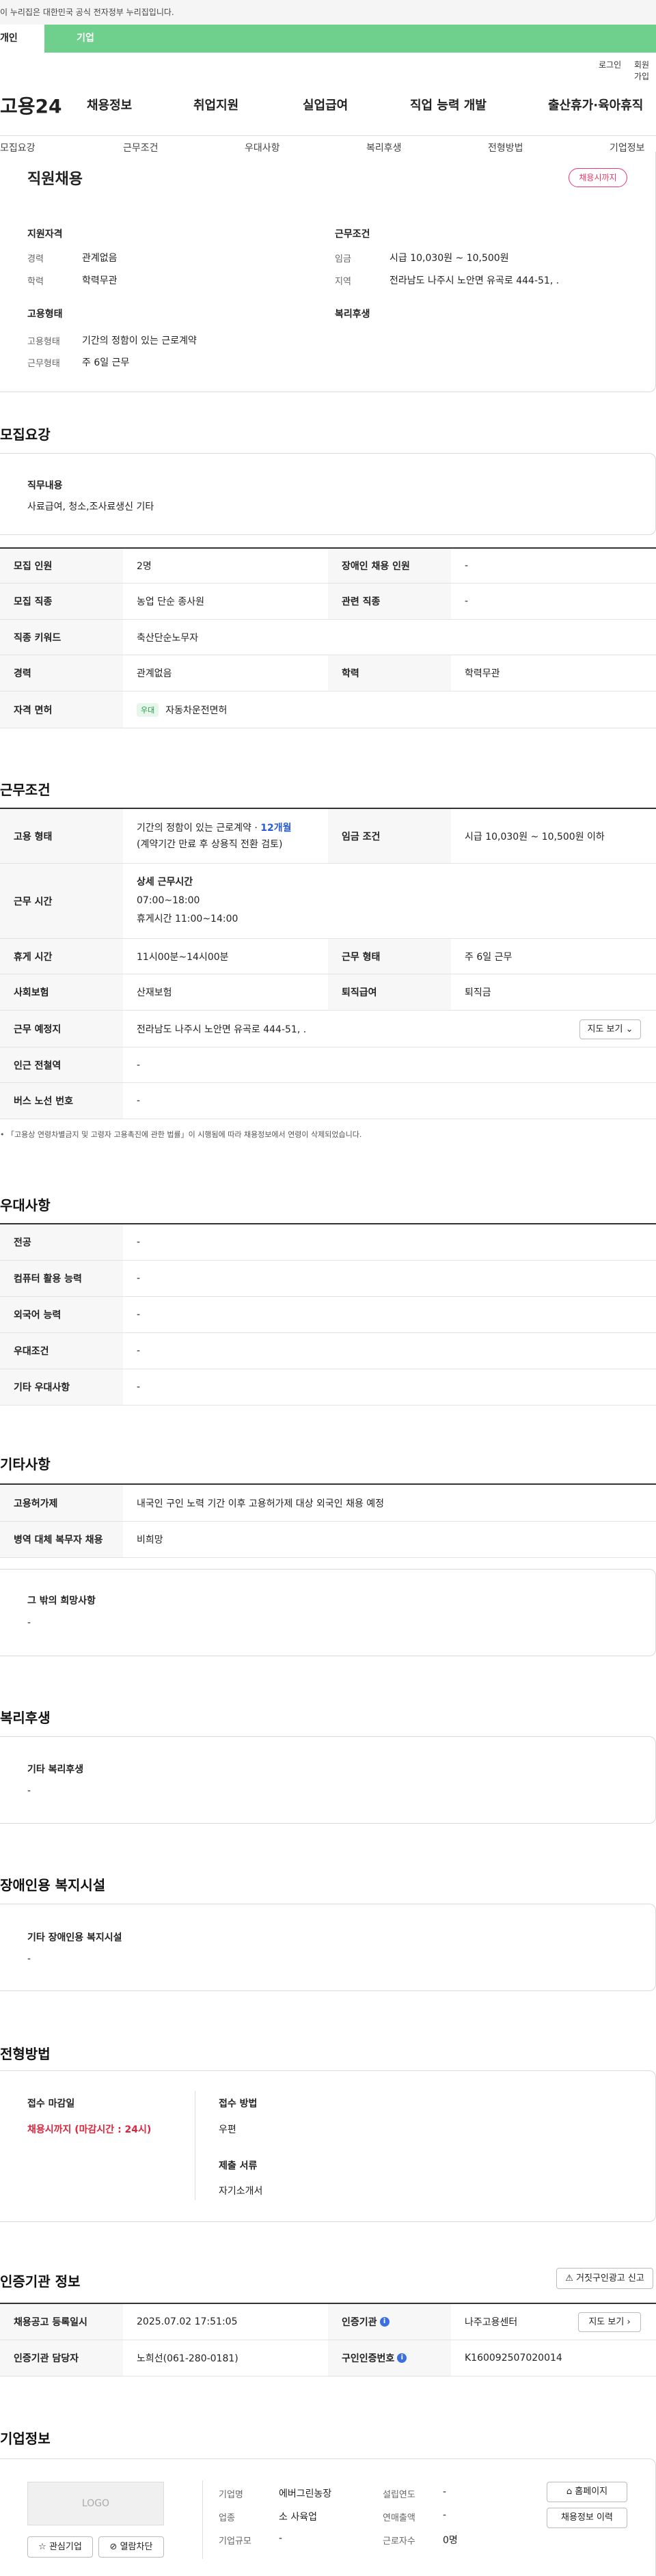  What do you see at coordinates (61, 836) in the screenshot?
I see `cell-label: 고용 형태` at bounding box center [61, 836].